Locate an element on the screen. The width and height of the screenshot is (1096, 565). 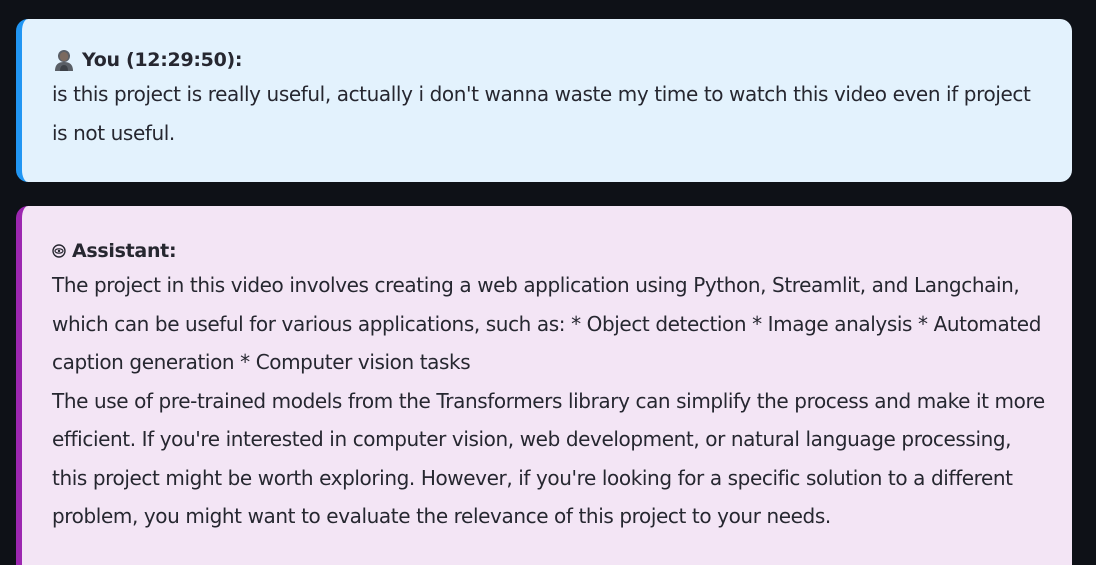
assistant-message-header: Assistant: is located at coordinates (550, 251).